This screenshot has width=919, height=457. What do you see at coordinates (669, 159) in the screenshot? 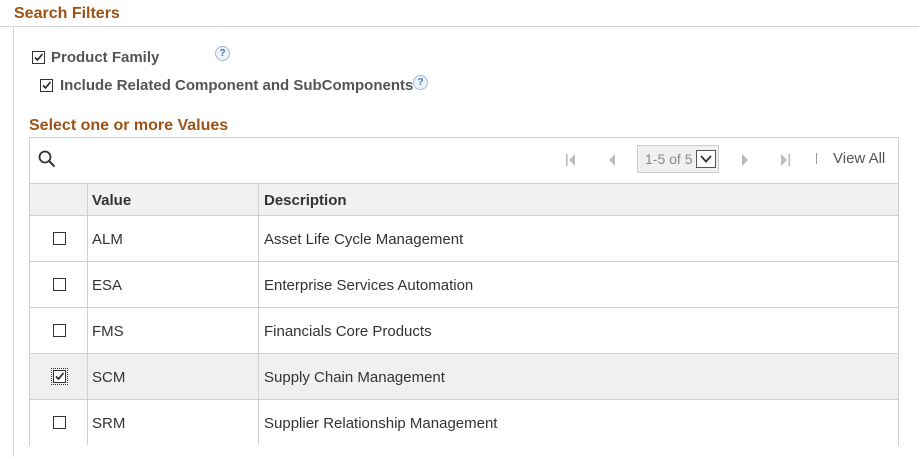
I see `pager-text: 1-5 of 5` at bounding box center [669, 159].